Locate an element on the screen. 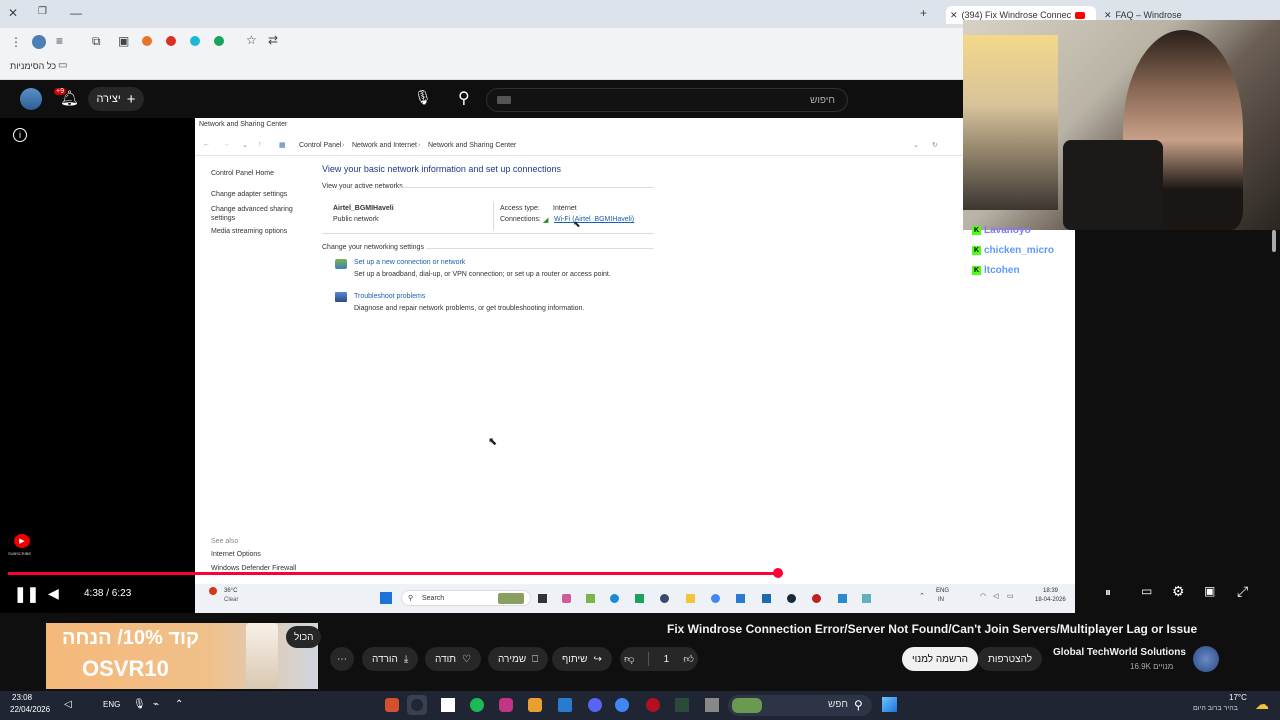 This screenshot has height=720, width=1280. dislike-icon: 👎︎ is located at coordinates (629, 659).